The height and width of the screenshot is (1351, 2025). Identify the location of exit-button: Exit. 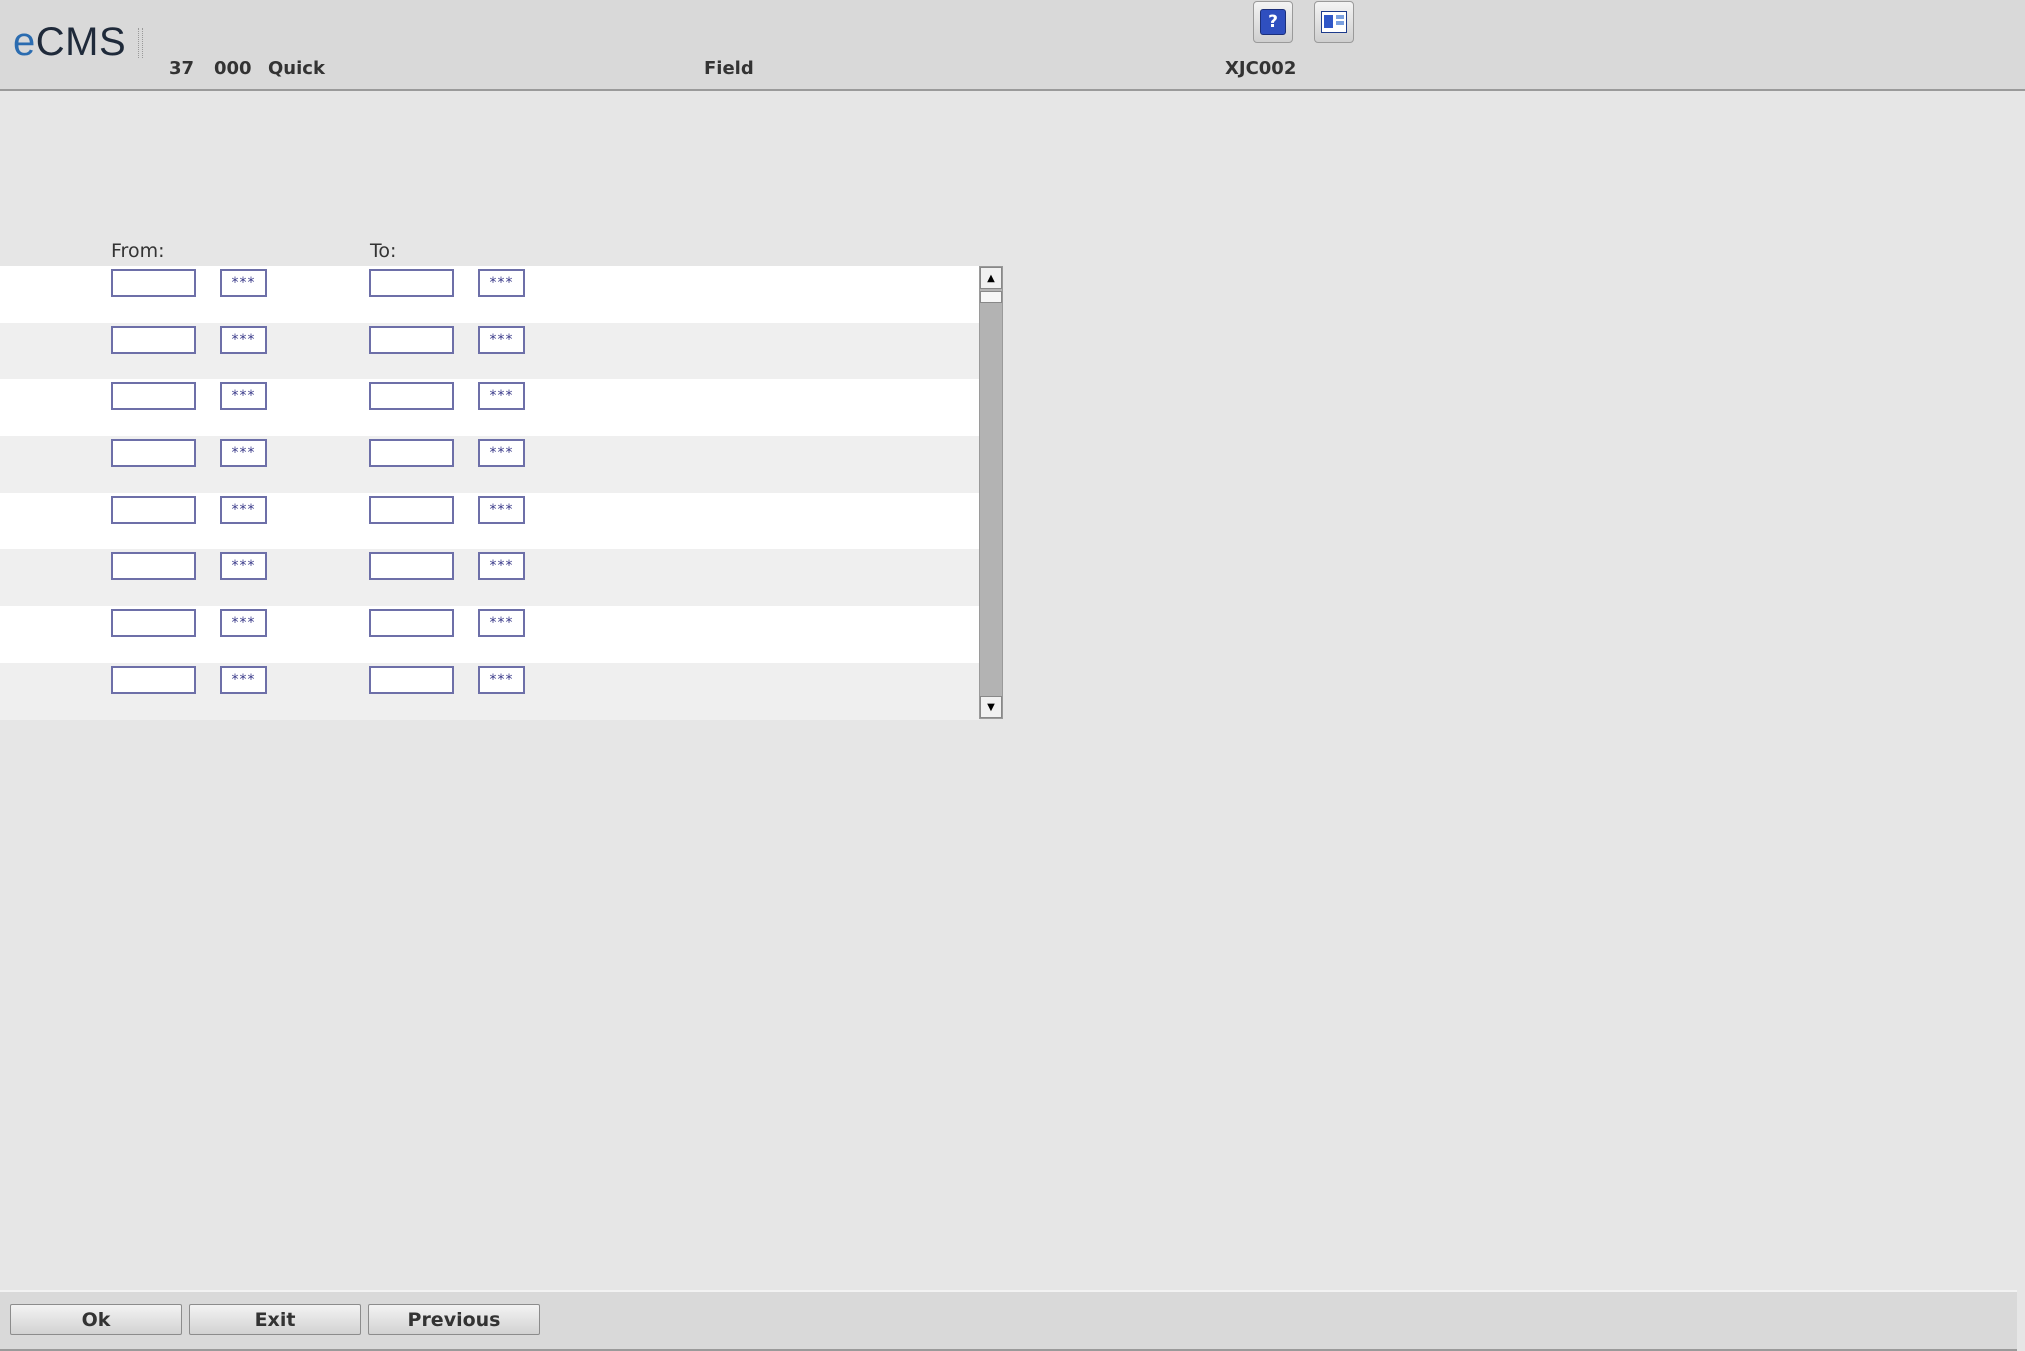
(275, 1319).